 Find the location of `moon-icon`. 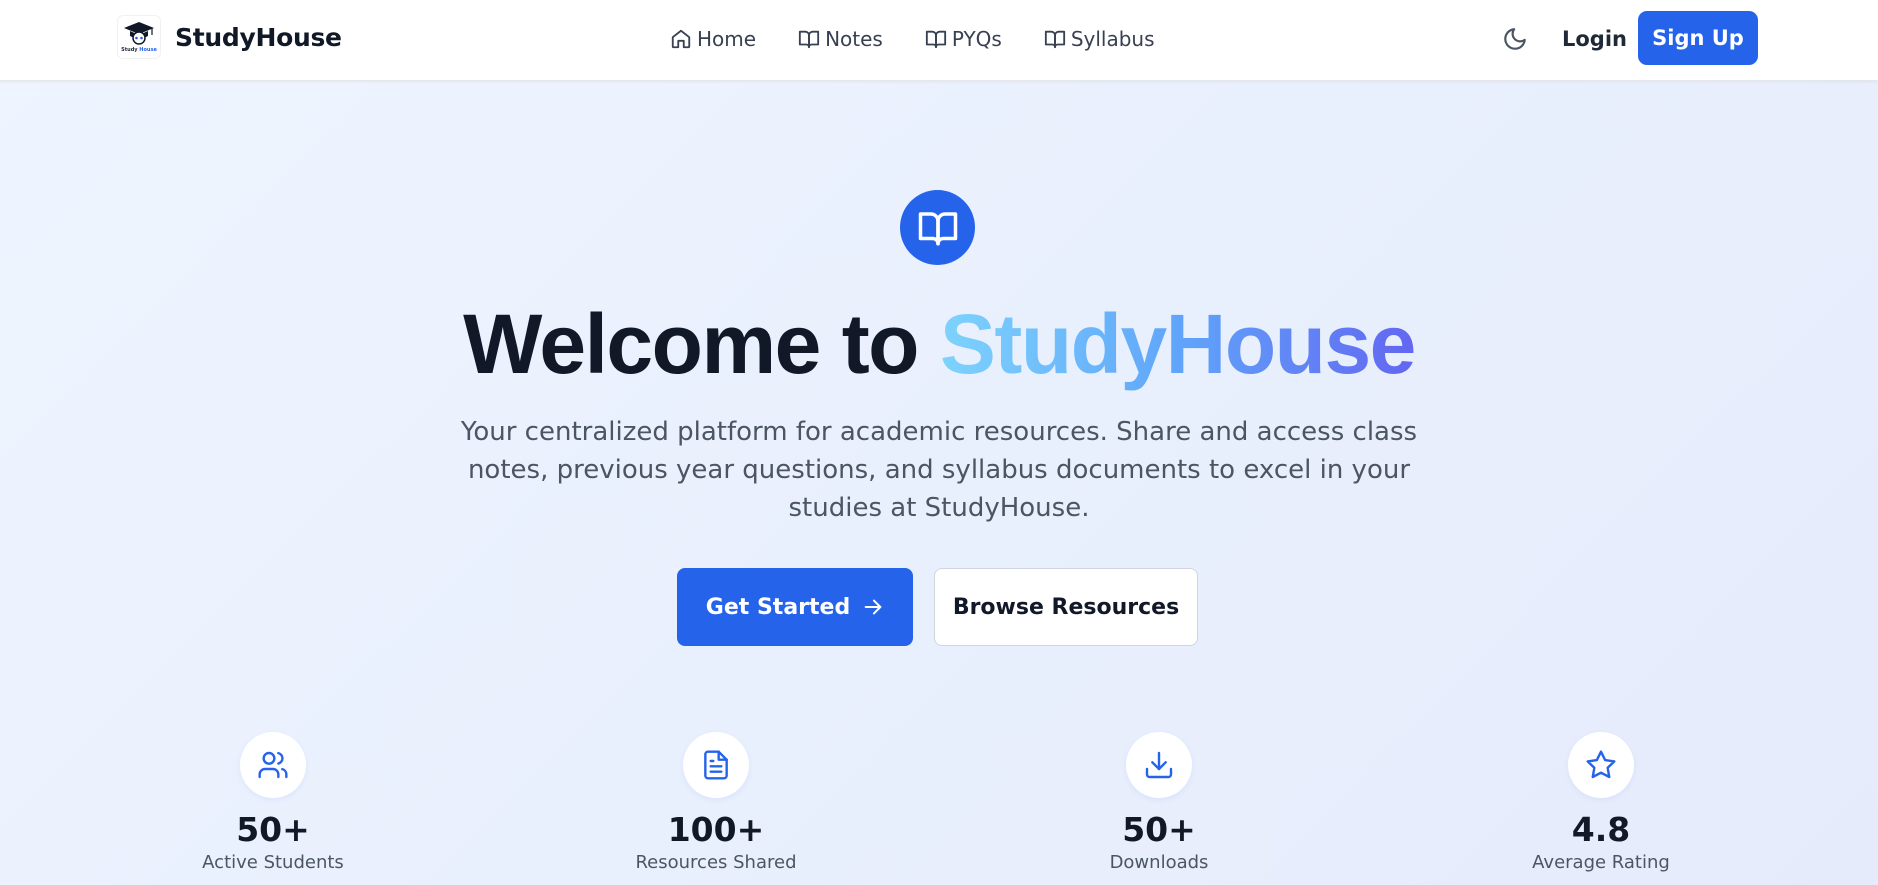

moon-icon is located at coordinates (1515, 39).